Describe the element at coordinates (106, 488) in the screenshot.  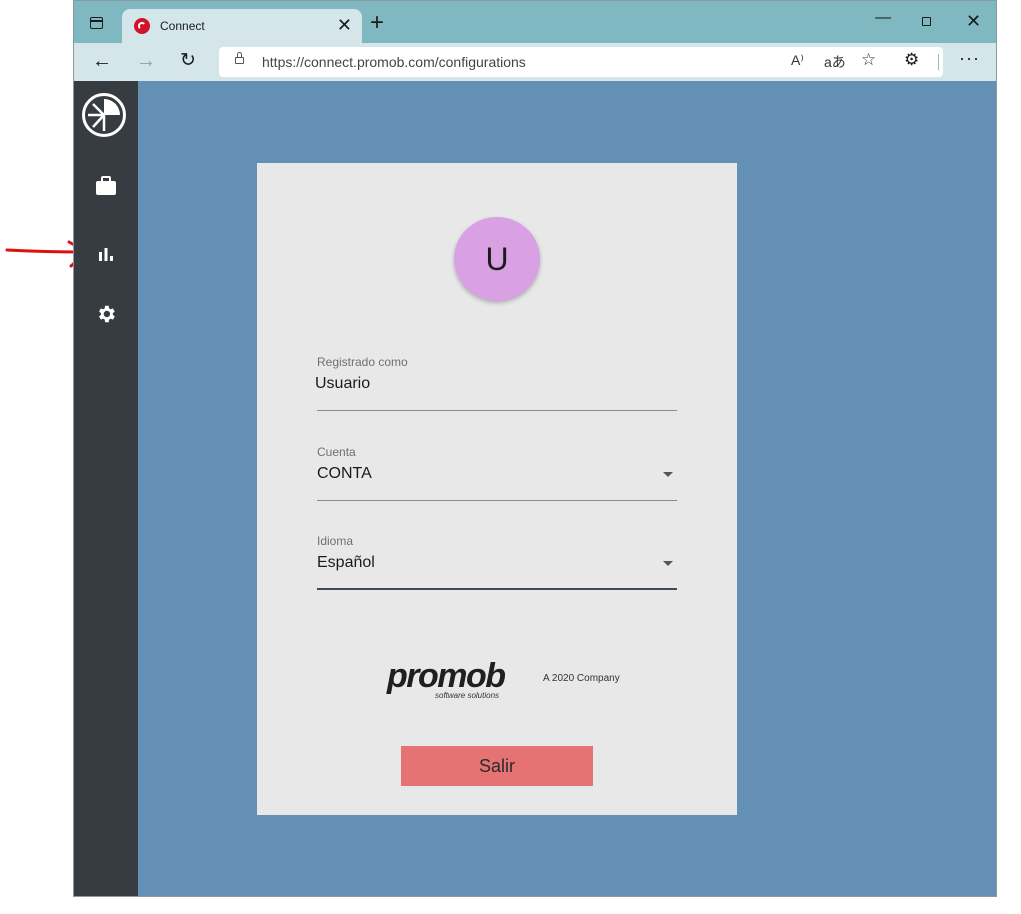
I see `app-sidebar` at that location.